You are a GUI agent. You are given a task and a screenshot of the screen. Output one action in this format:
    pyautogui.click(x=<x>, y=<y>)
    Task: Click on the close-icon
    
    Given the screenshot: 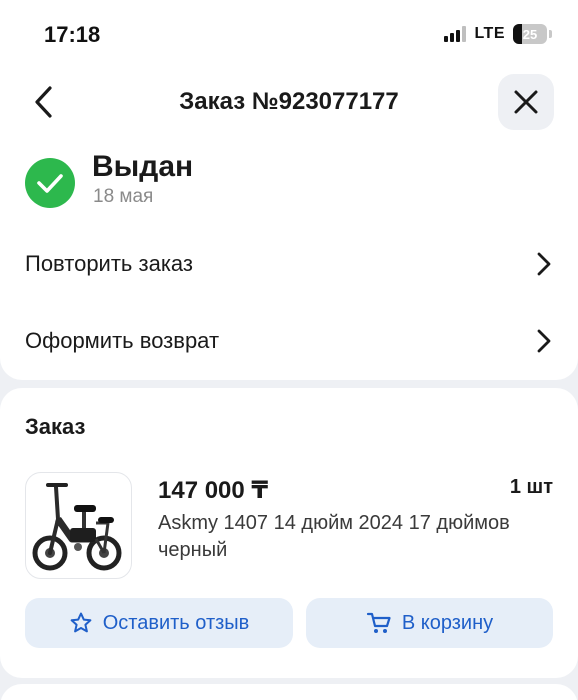 What is the action you would take?
    pyautogui.click(x=526, y=102)
    